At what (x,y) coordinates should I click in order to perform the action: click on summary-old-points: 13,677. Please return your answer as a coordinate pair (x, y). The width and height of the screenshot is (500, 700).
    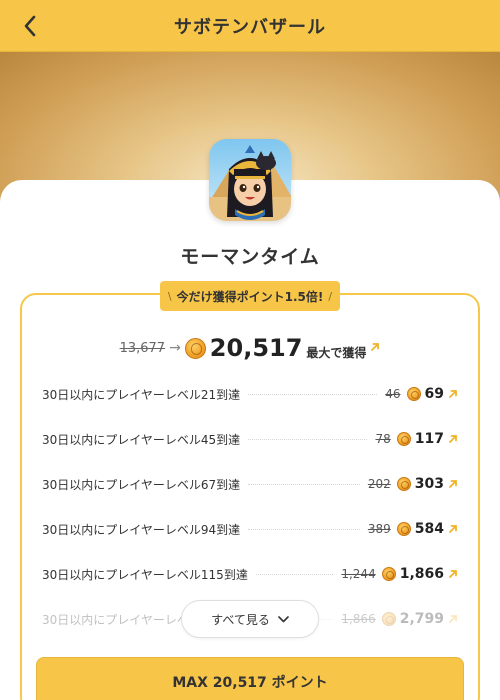
    Looking at the image, I should click on (142, 348).